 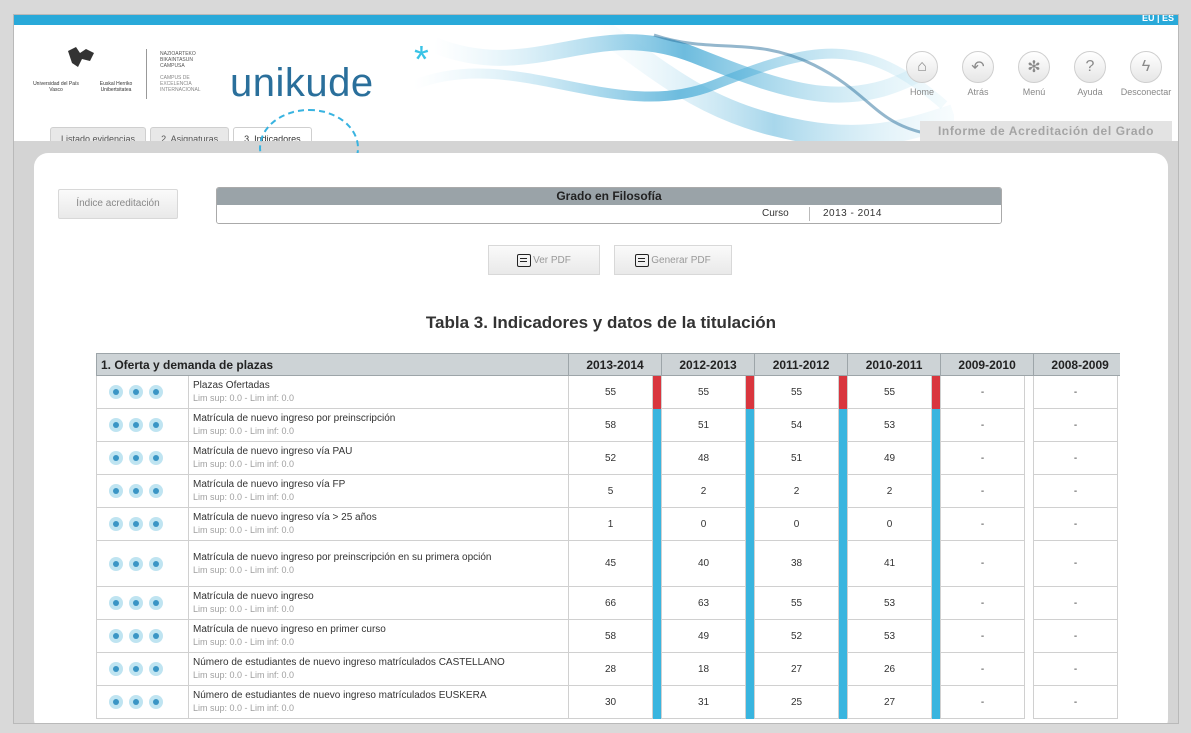 What do you see at coordinates (797, 603) in the screenshot?
I see `indicator-value: 55` at bounding box center [797, 603].